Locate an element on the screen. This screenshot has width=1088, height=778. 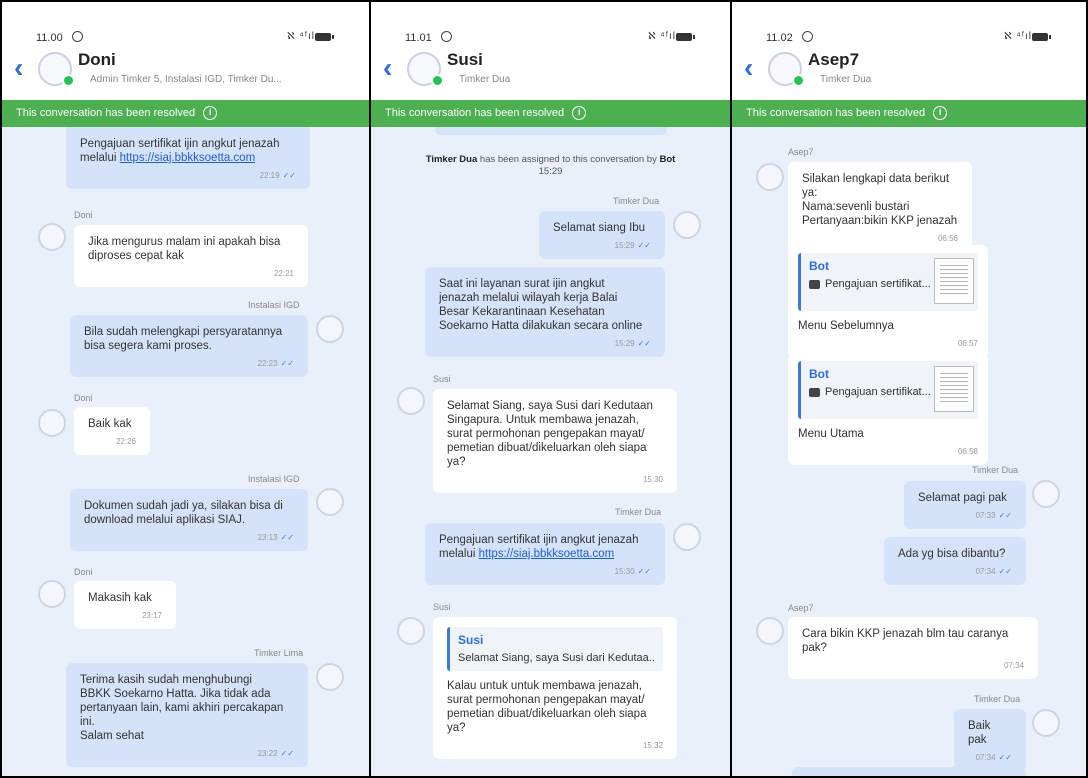
status-bar: 11.02 ℵ ⁴ᶠıl is located at coordinates (909, 23).